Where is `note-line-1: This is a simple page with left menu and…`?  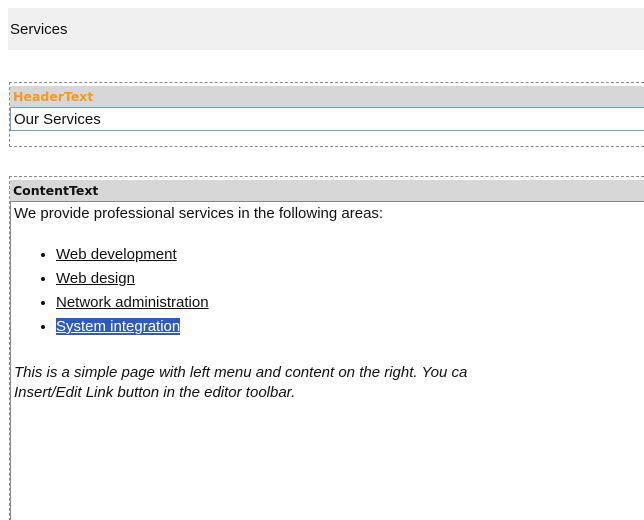 note-line-1: This is a simple page with left menu and… is located at coordinates (241, 372).